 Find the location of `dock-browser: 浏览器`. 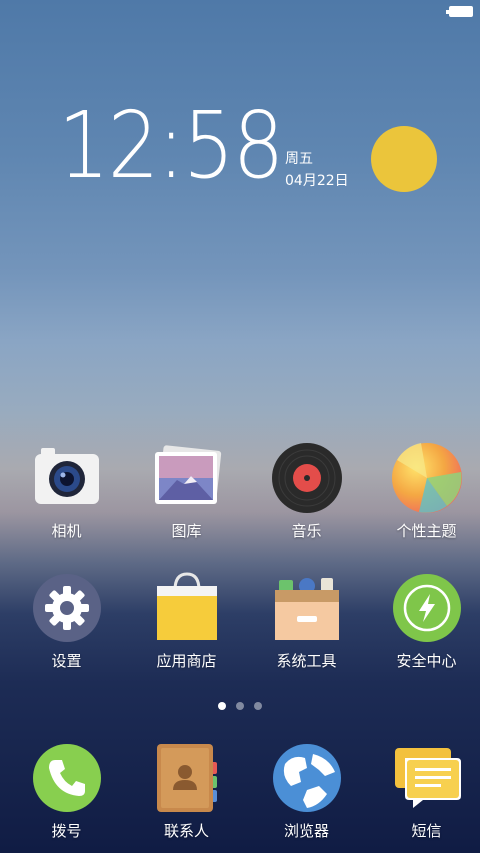

dock-browser: 浏览器 is located at coordinates (306, 791).